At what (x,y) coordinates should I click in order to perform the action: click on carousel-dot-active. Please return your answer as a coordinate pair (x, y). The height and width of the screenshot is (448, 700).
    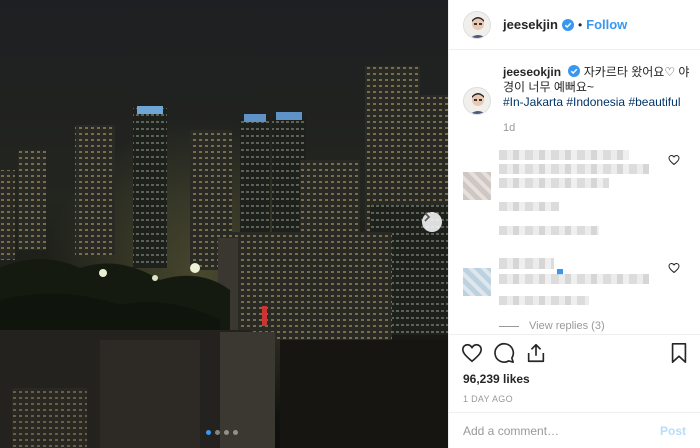
    Looking at the image, I should click on (208, 432).